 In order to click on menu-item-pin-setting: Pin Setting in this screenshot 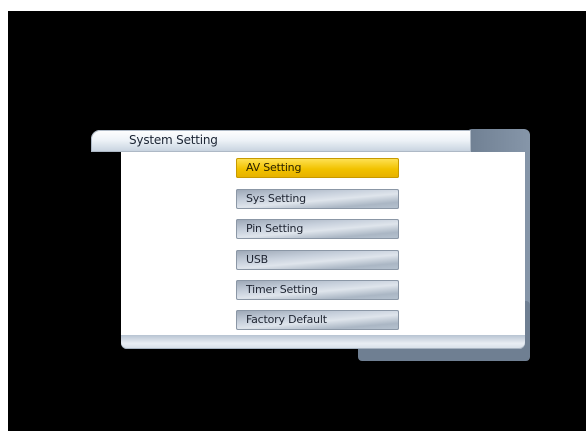, I will do `click(317, 229)`.